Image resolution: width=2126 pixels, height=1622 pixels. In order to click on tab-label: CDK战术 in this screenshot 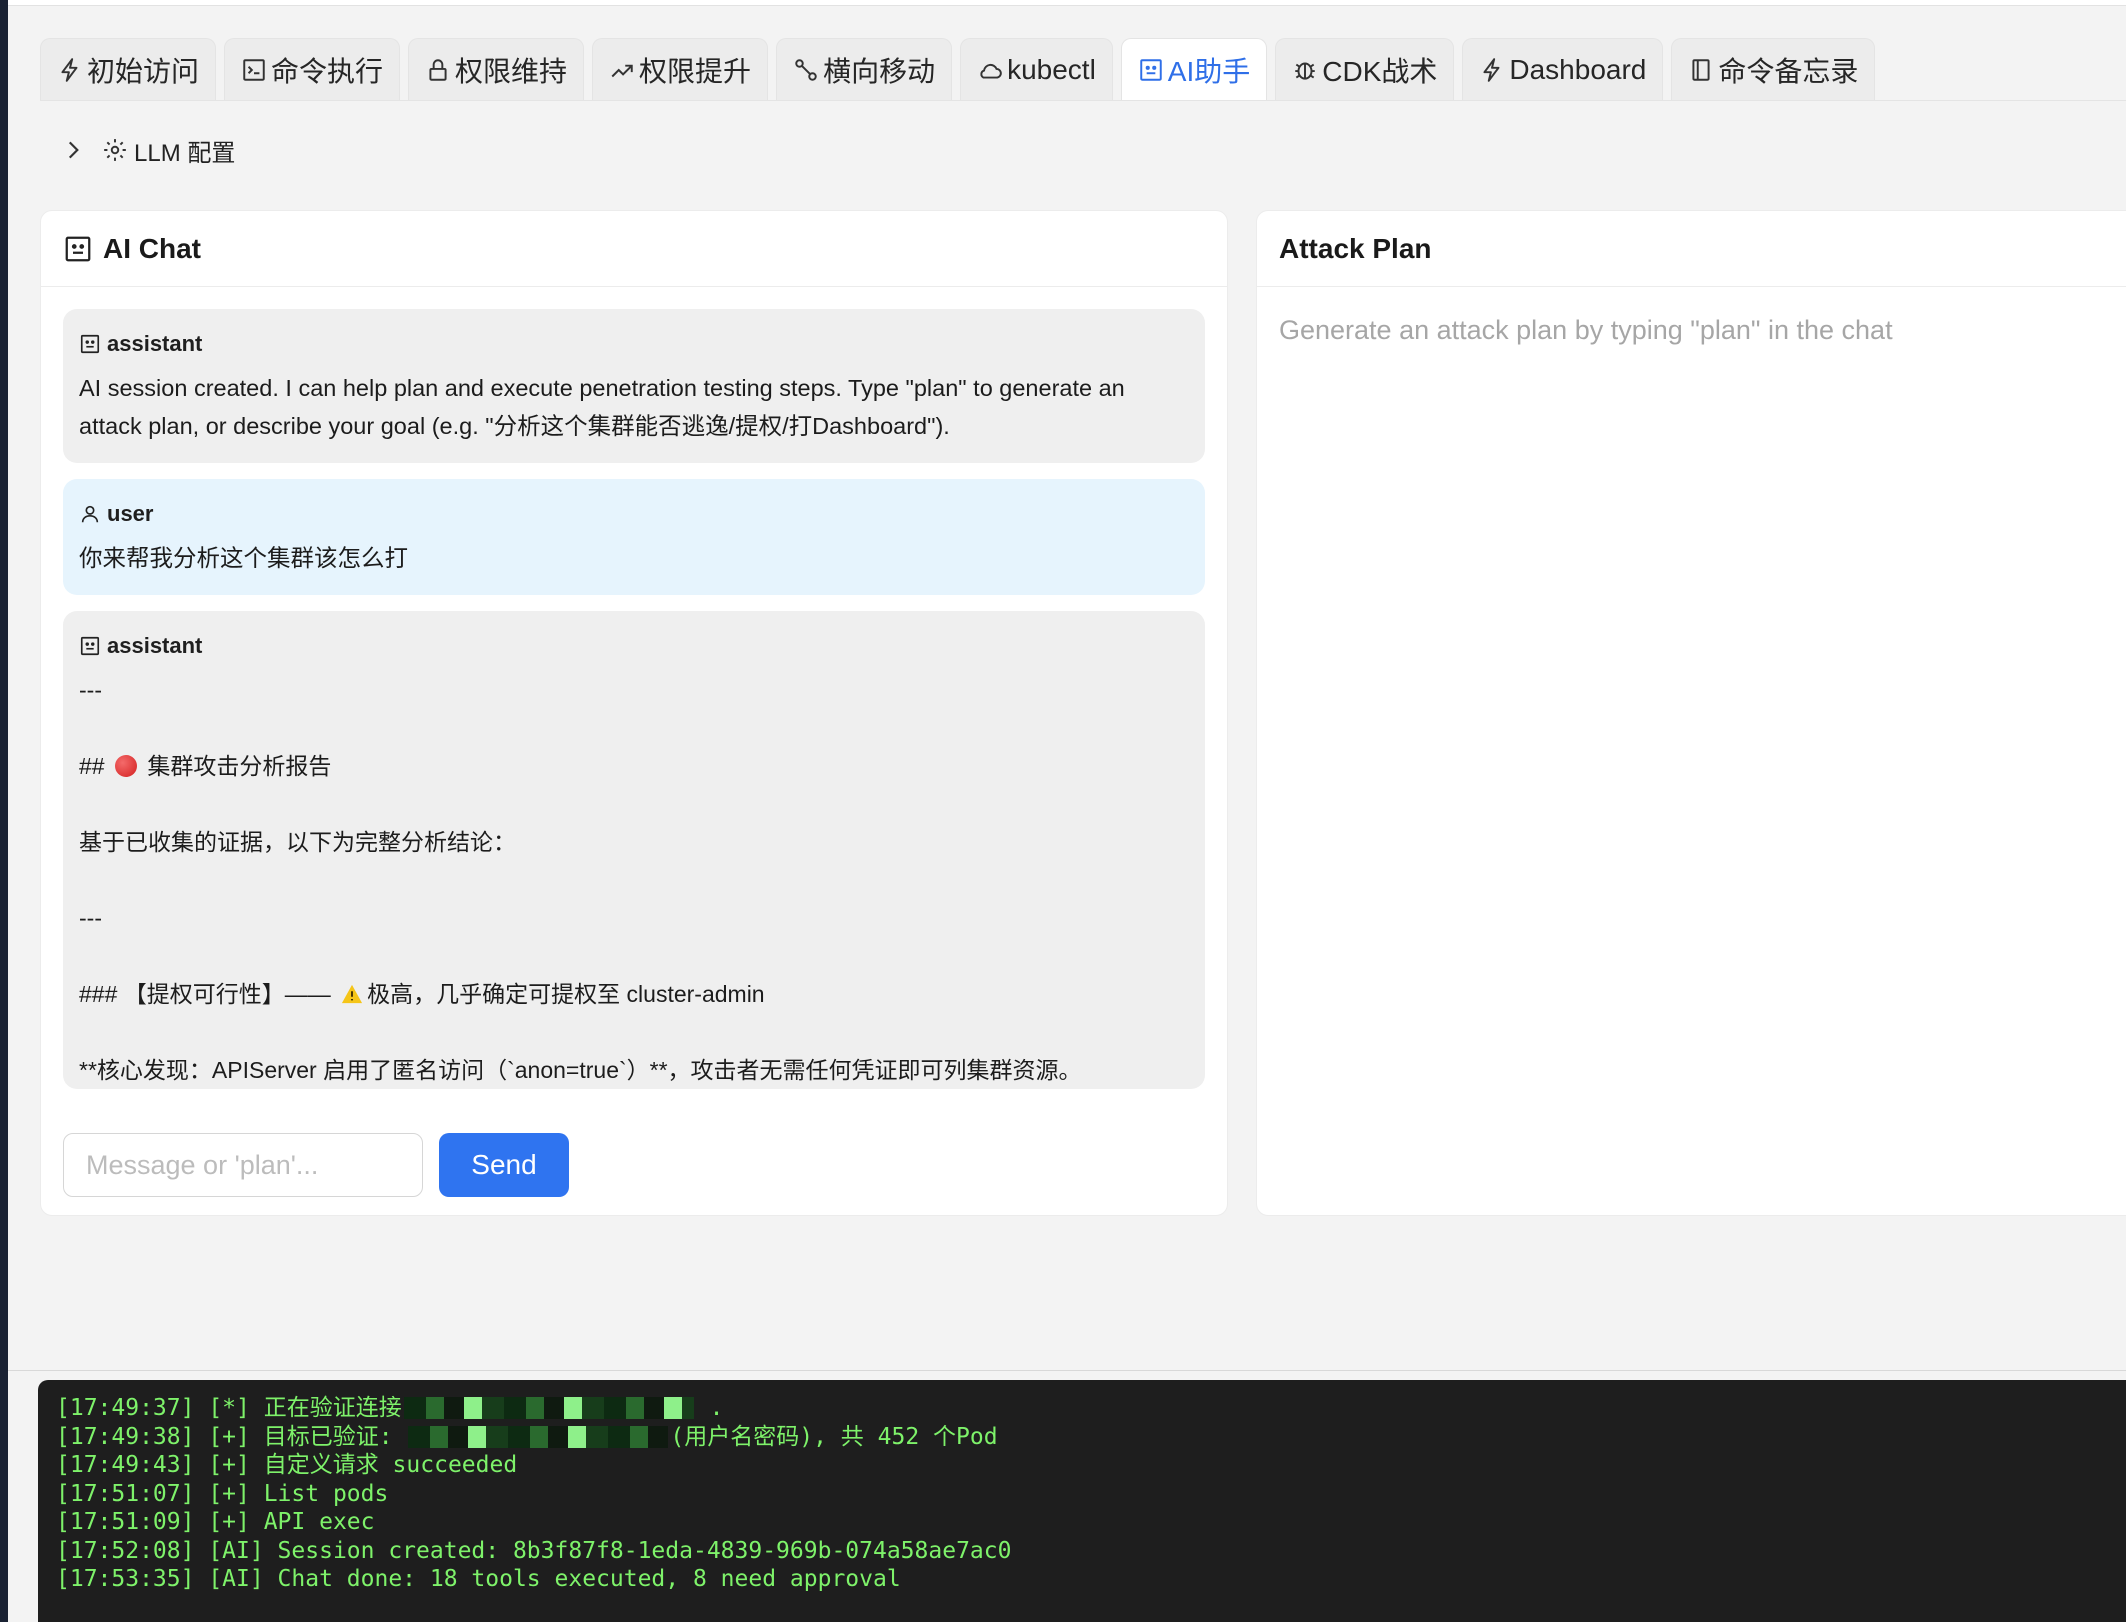, I will do `click(1380, 71)`.